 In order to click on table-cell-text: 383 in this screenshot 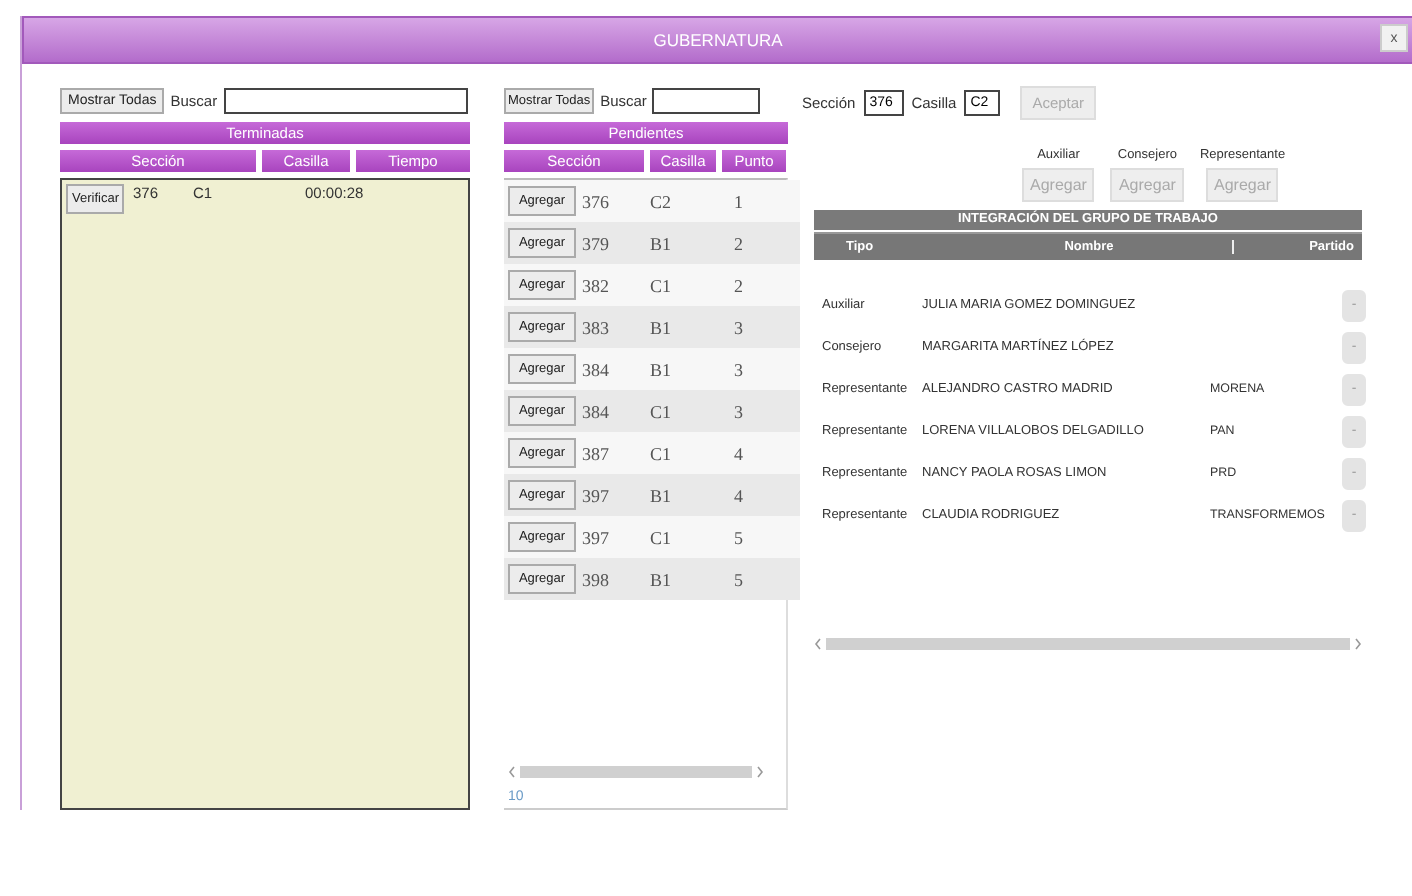, I will do `click(595, 327)`.